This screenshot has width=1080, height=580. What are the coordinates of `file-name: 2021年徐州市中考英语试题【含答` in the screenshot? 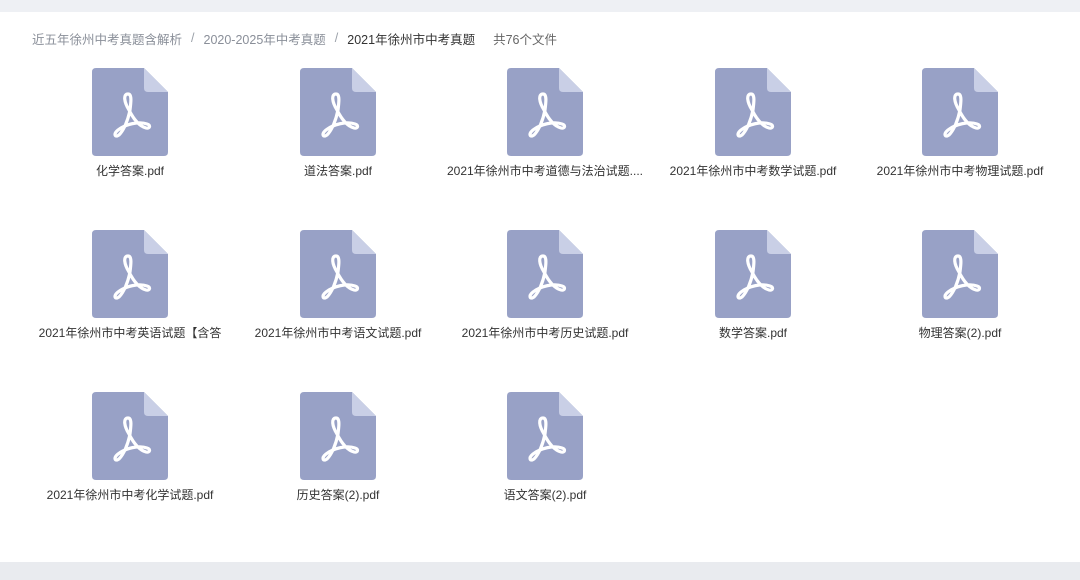 It's located at (130, 333).